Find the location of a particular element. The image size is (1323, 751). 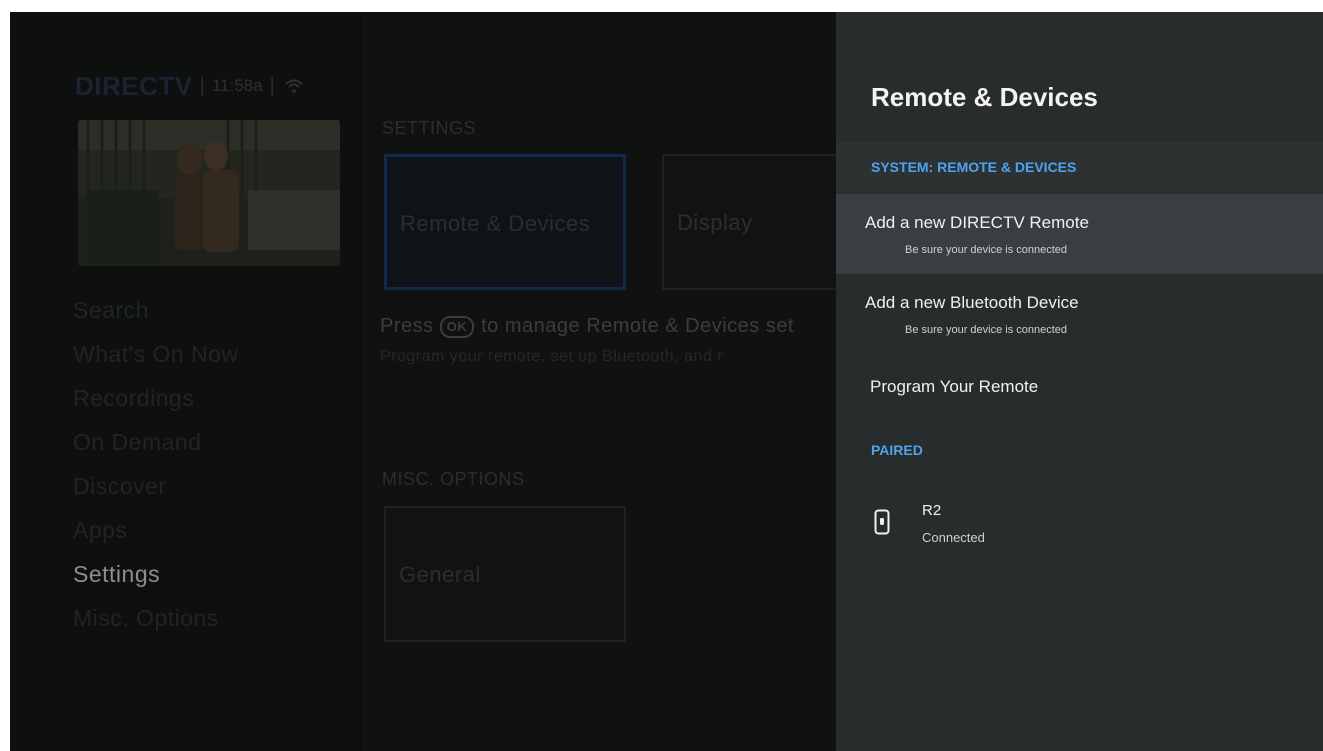

tile-label: Remote & Devices is located at coordinates (495, 223).